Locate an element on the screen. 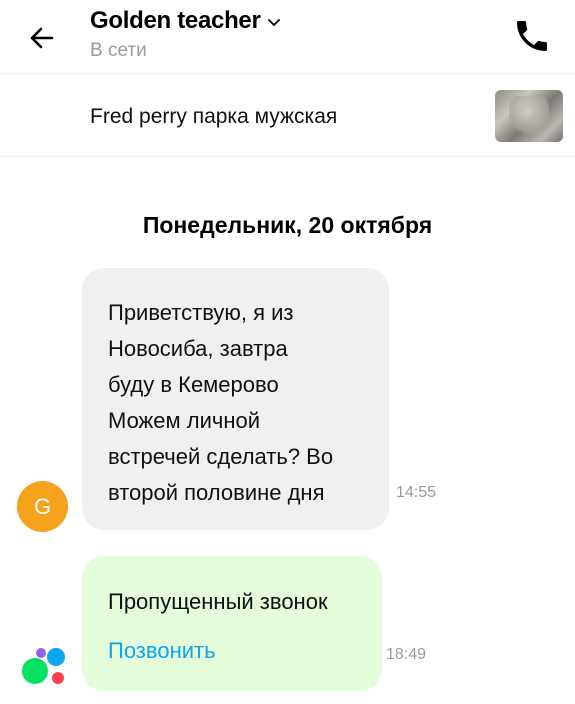 The width and height of the screenshot is (575, 704). message-time: 14:55 is located at coordinates (416, 492).